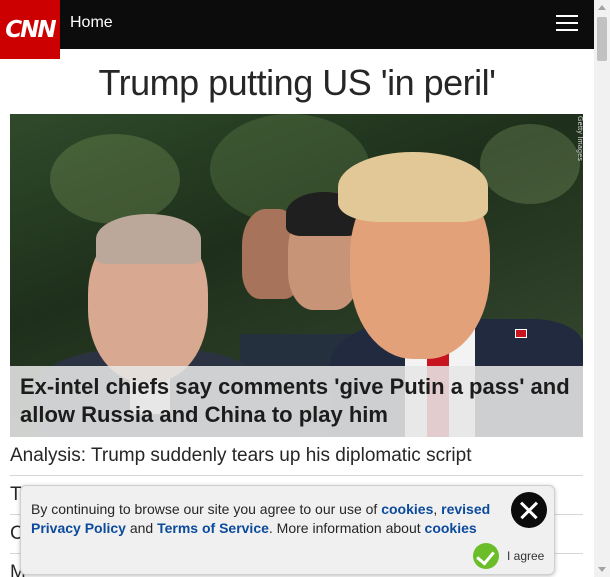  Describe the element at coordinates (407, 509) in the screenshot. I see `cookies-link: cookies` at that location.